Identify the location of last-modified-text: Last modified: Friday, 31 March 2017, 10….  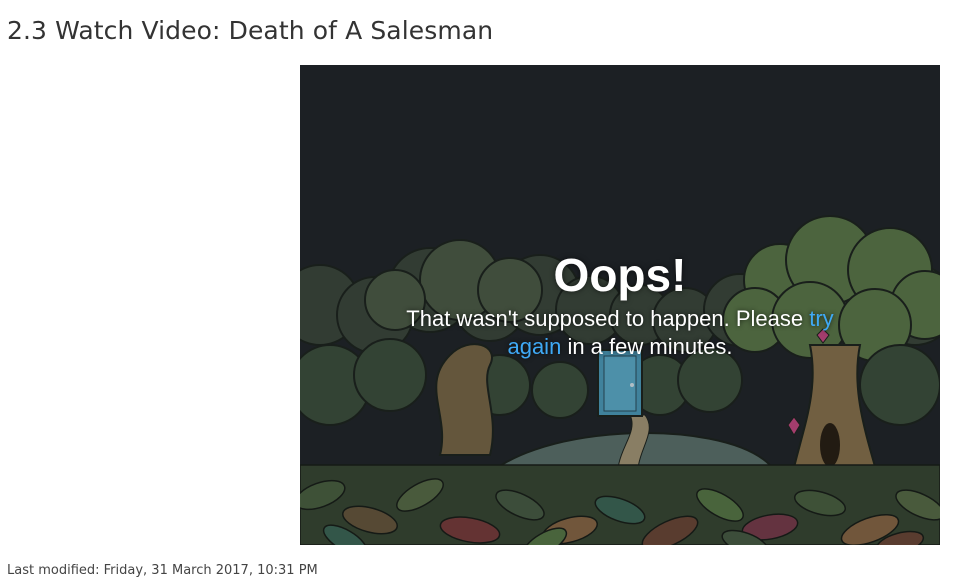
(162, 570).